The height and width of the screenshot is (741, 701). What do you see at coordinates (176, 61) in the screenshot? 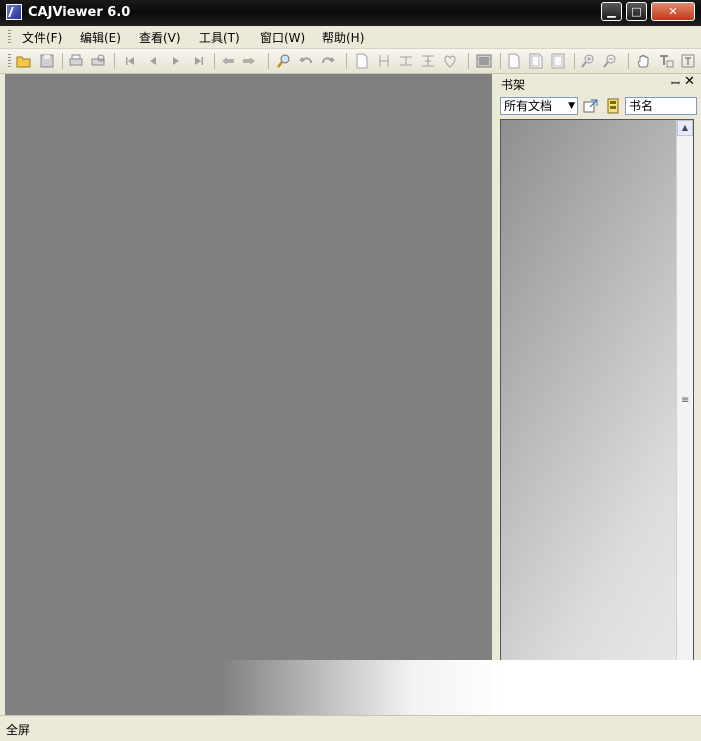
I see `next-page-icon` at bounding box center [176, 61].